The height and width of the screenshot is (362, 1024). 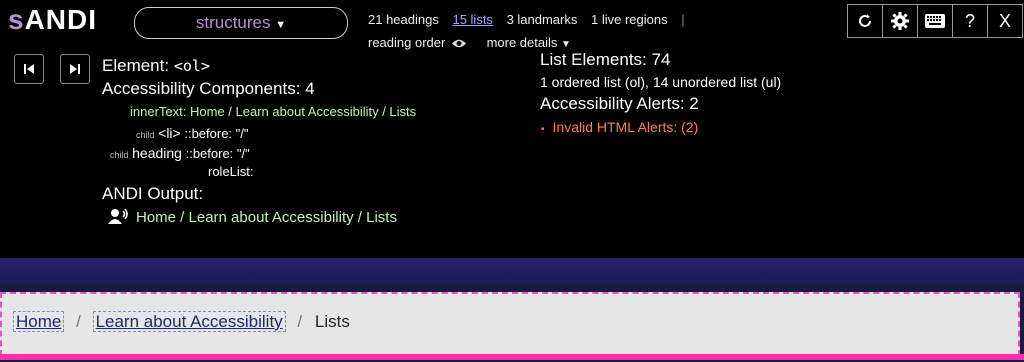 What do you see at coordinates (512, 357) in the screenshot?
I see `highlight-bar` at bounding box center [512, 357].